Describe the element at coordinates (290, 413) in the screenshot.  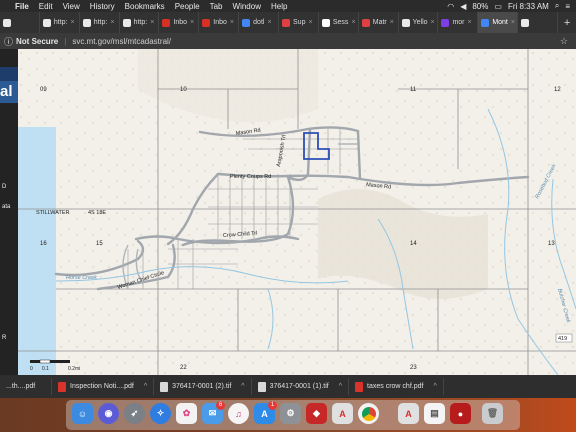
I see `system-preferences-icon: ⚙` at that location.